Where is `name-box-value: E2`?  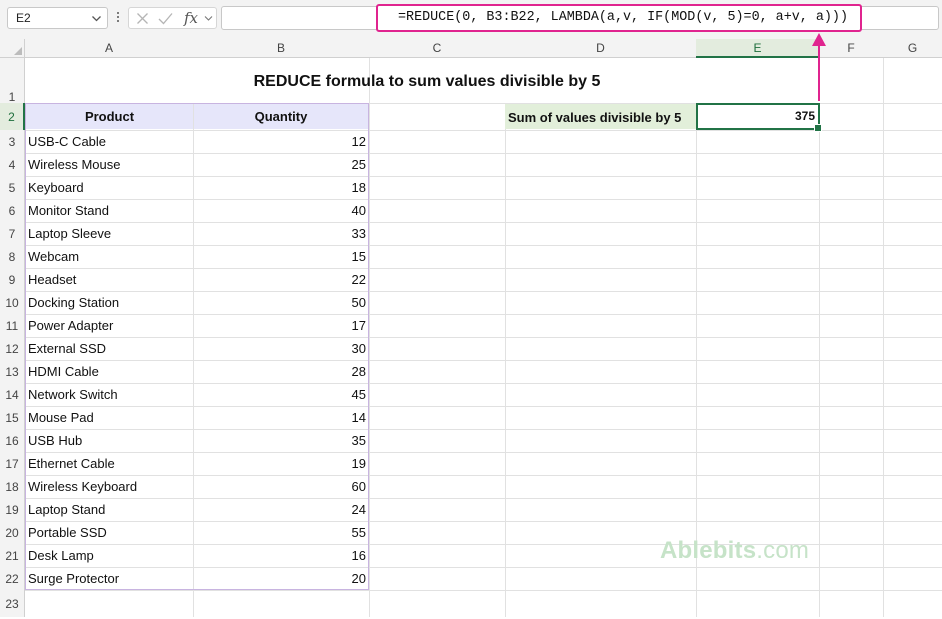 name-box-value: E2 is located at coordinates (23, 18).